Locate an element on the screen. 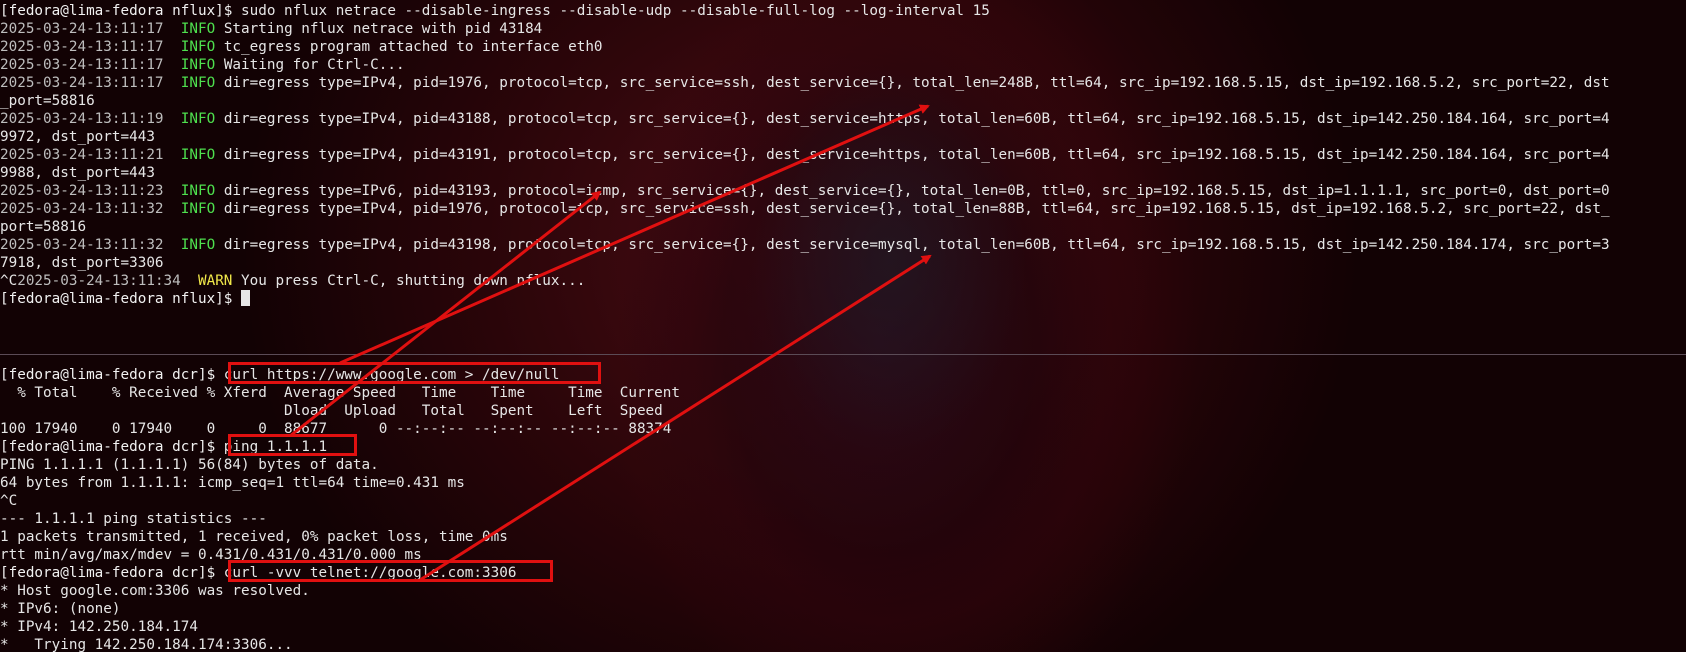 Image resolution: width=1686 pixels, height=652 pixels. highlight-box-telnet is located at coordinates (390, 571).